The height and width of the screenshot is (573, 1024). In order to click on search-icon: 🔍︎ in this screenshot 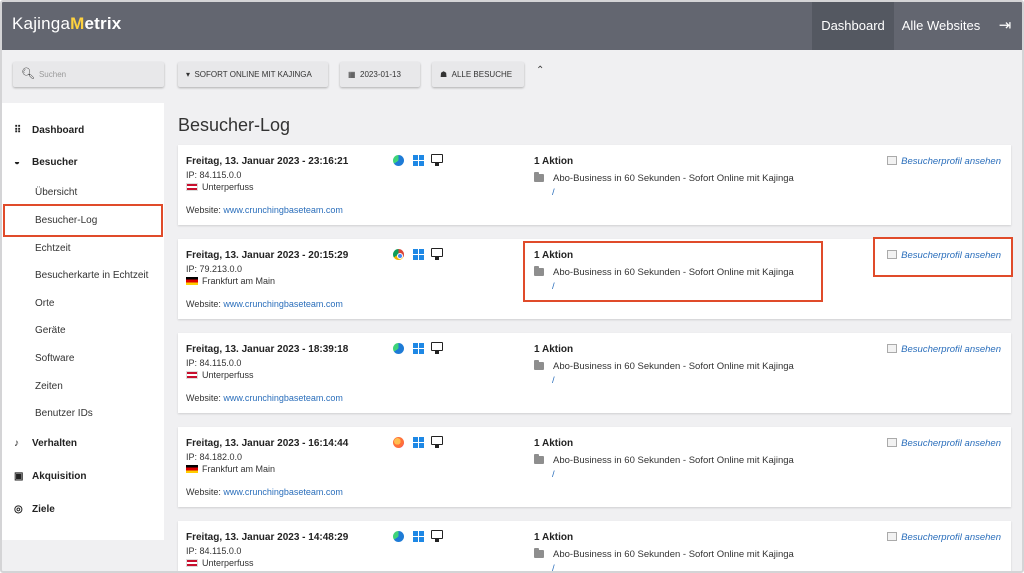, I will do `click(28, 74)`.